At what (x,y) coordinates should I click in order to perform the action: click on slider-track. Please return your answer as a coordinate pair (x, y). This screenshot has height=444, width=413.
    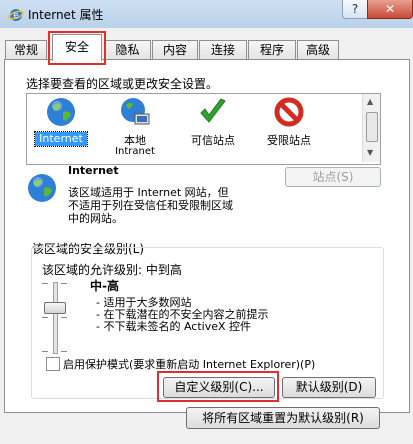
    Looking at the image, I should click on (55, 318).